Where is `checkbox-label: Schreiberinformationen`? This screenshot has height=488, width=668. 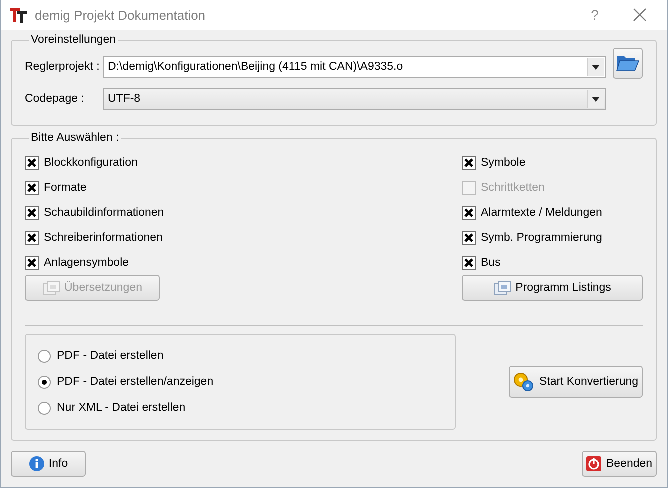 checkbox-label: Schreiberinformationen is located at coordinates (103, 238).